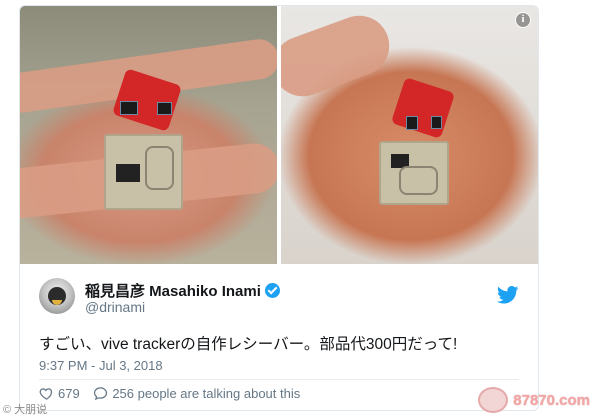 This screenshot has height=419, width=599. Describe the element at coordinates (508, 295) in the screenshot. I see `twitter-bird-icon` at that location.